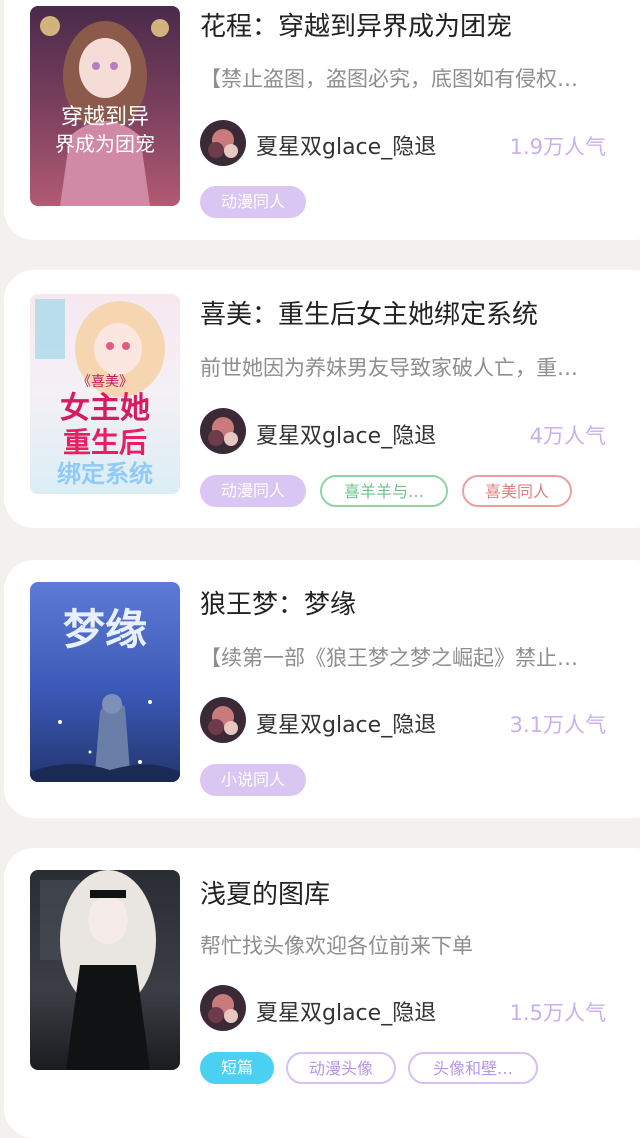  Describe the element at coordinates (356, 24) in the screenshot. I see `book-title: 花程：穿越到异界成为团宠` at that location.